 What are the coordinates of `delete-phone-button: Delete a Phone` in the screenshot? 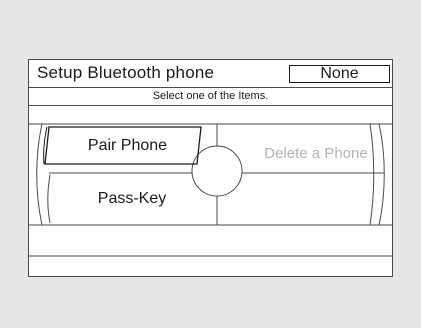 It's located at (316, 154).